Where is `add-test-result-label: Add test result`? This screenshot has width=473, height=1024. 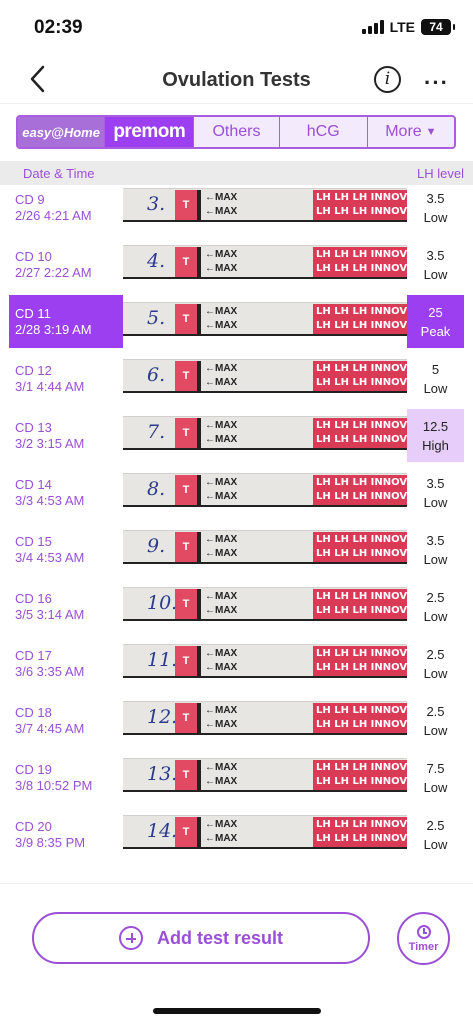 add-test-result-label: Add test result is located at coordinates (220, 937).